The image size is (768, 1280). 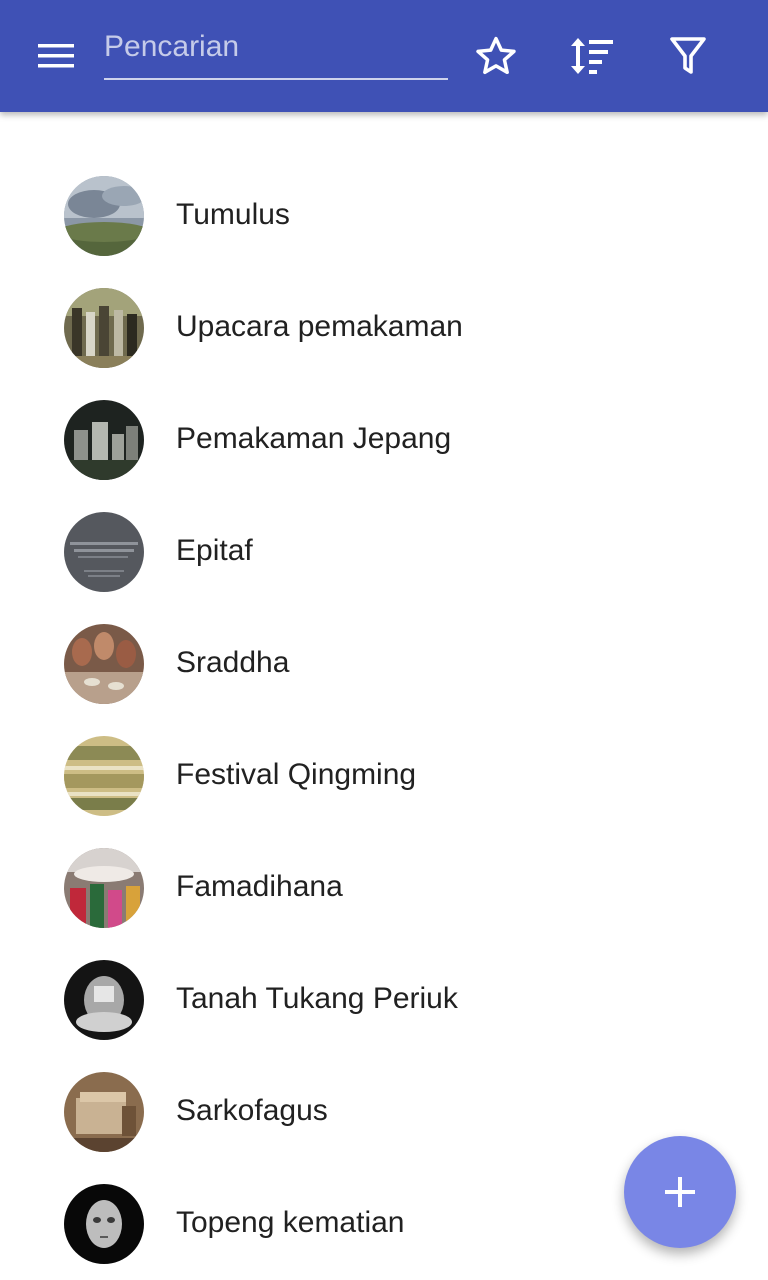 I want to click on add-button, so click(x=680, y=1192).